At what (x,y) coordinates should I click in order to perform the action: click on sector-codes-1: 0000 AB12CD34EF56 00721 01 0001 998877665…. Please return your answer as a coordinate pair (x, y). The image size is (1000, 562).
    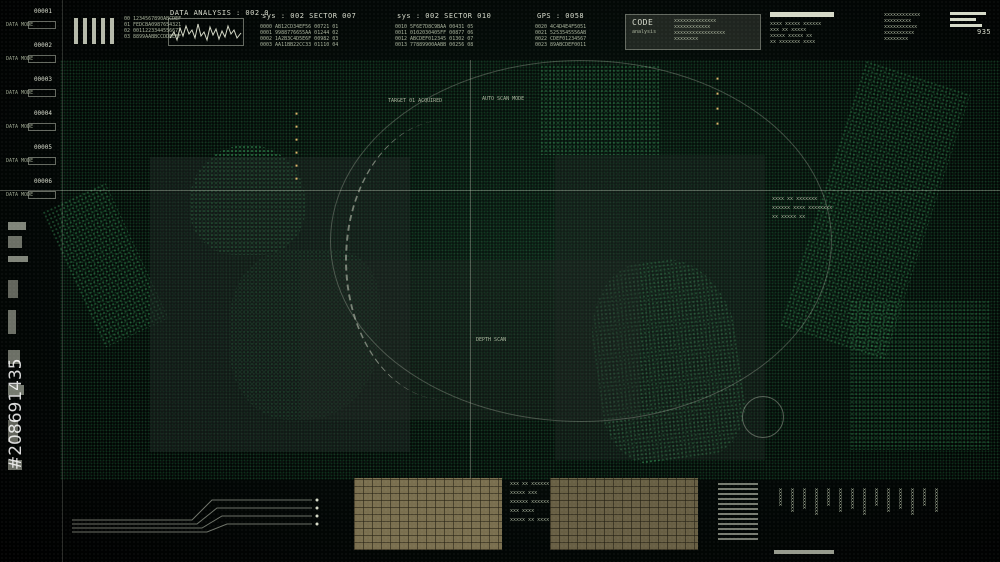
    Looking at the image, I should click on (299, 36).